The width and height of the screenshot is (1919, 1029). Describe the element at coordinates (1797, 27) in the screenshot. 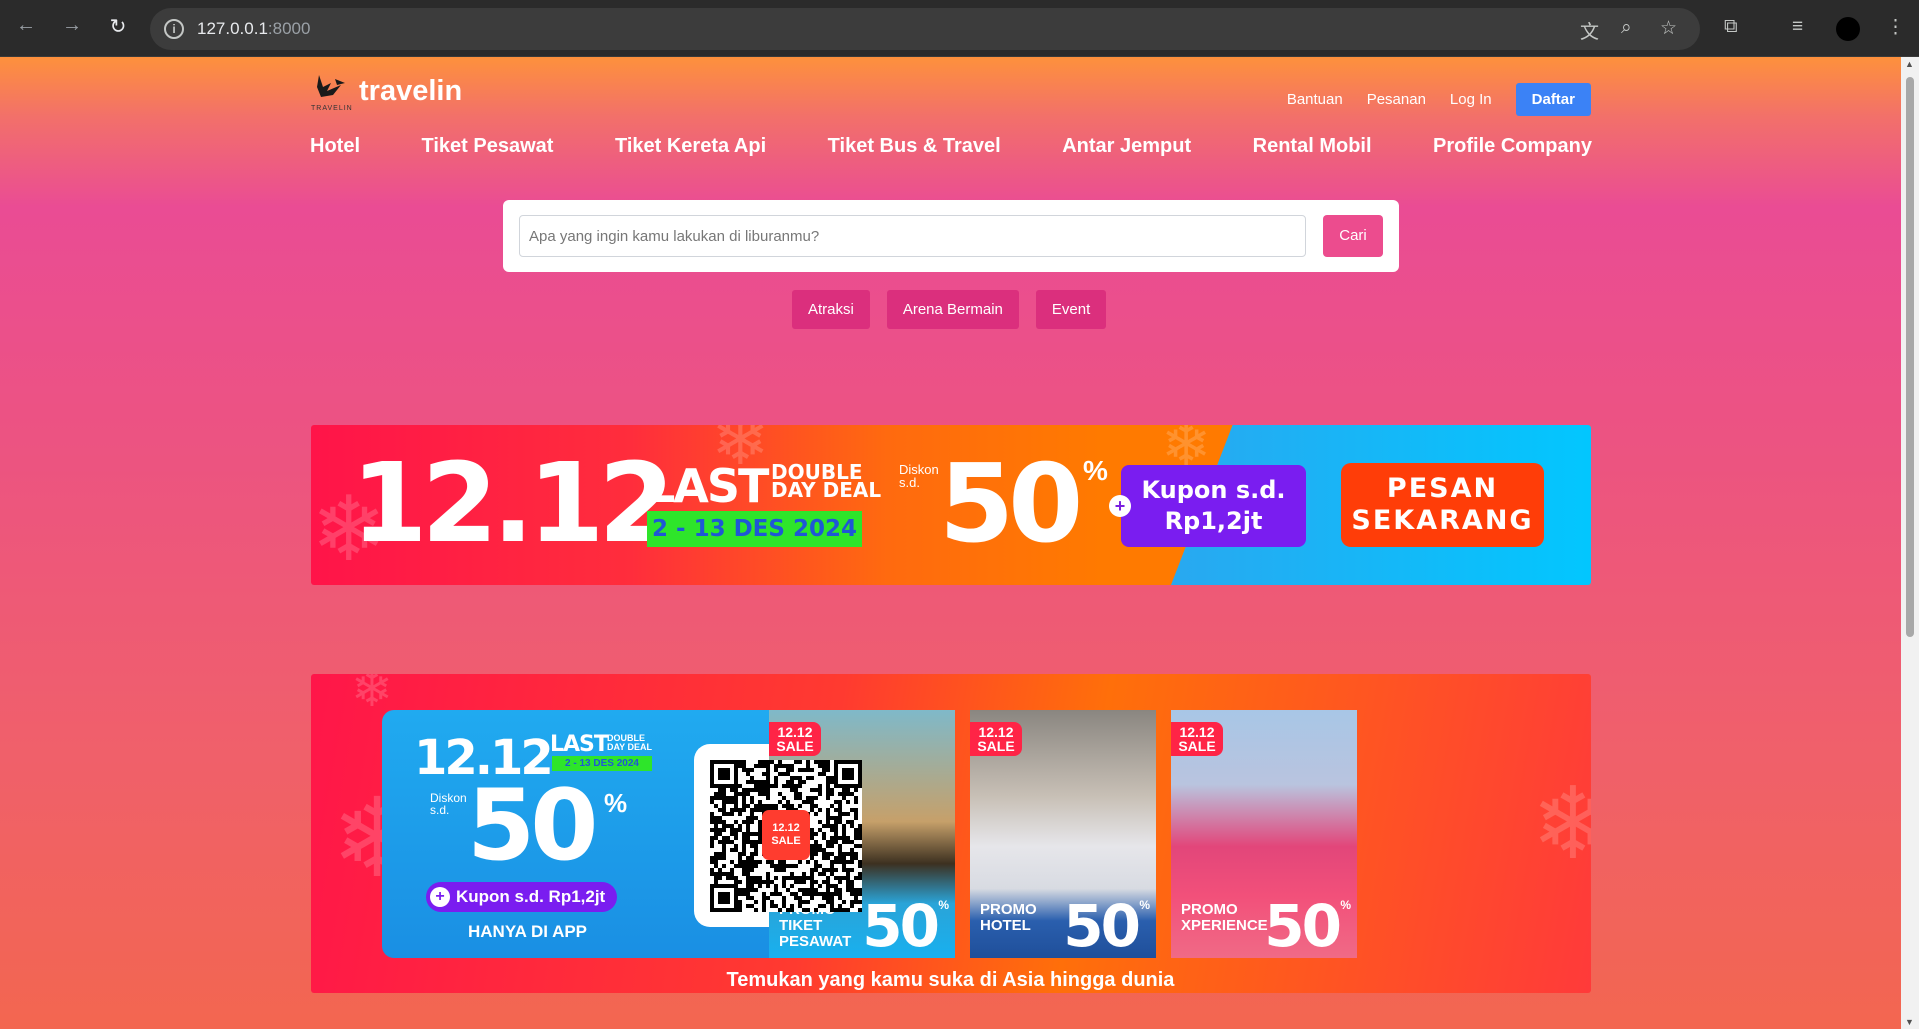

I see `media-icon: ≡` at that location.